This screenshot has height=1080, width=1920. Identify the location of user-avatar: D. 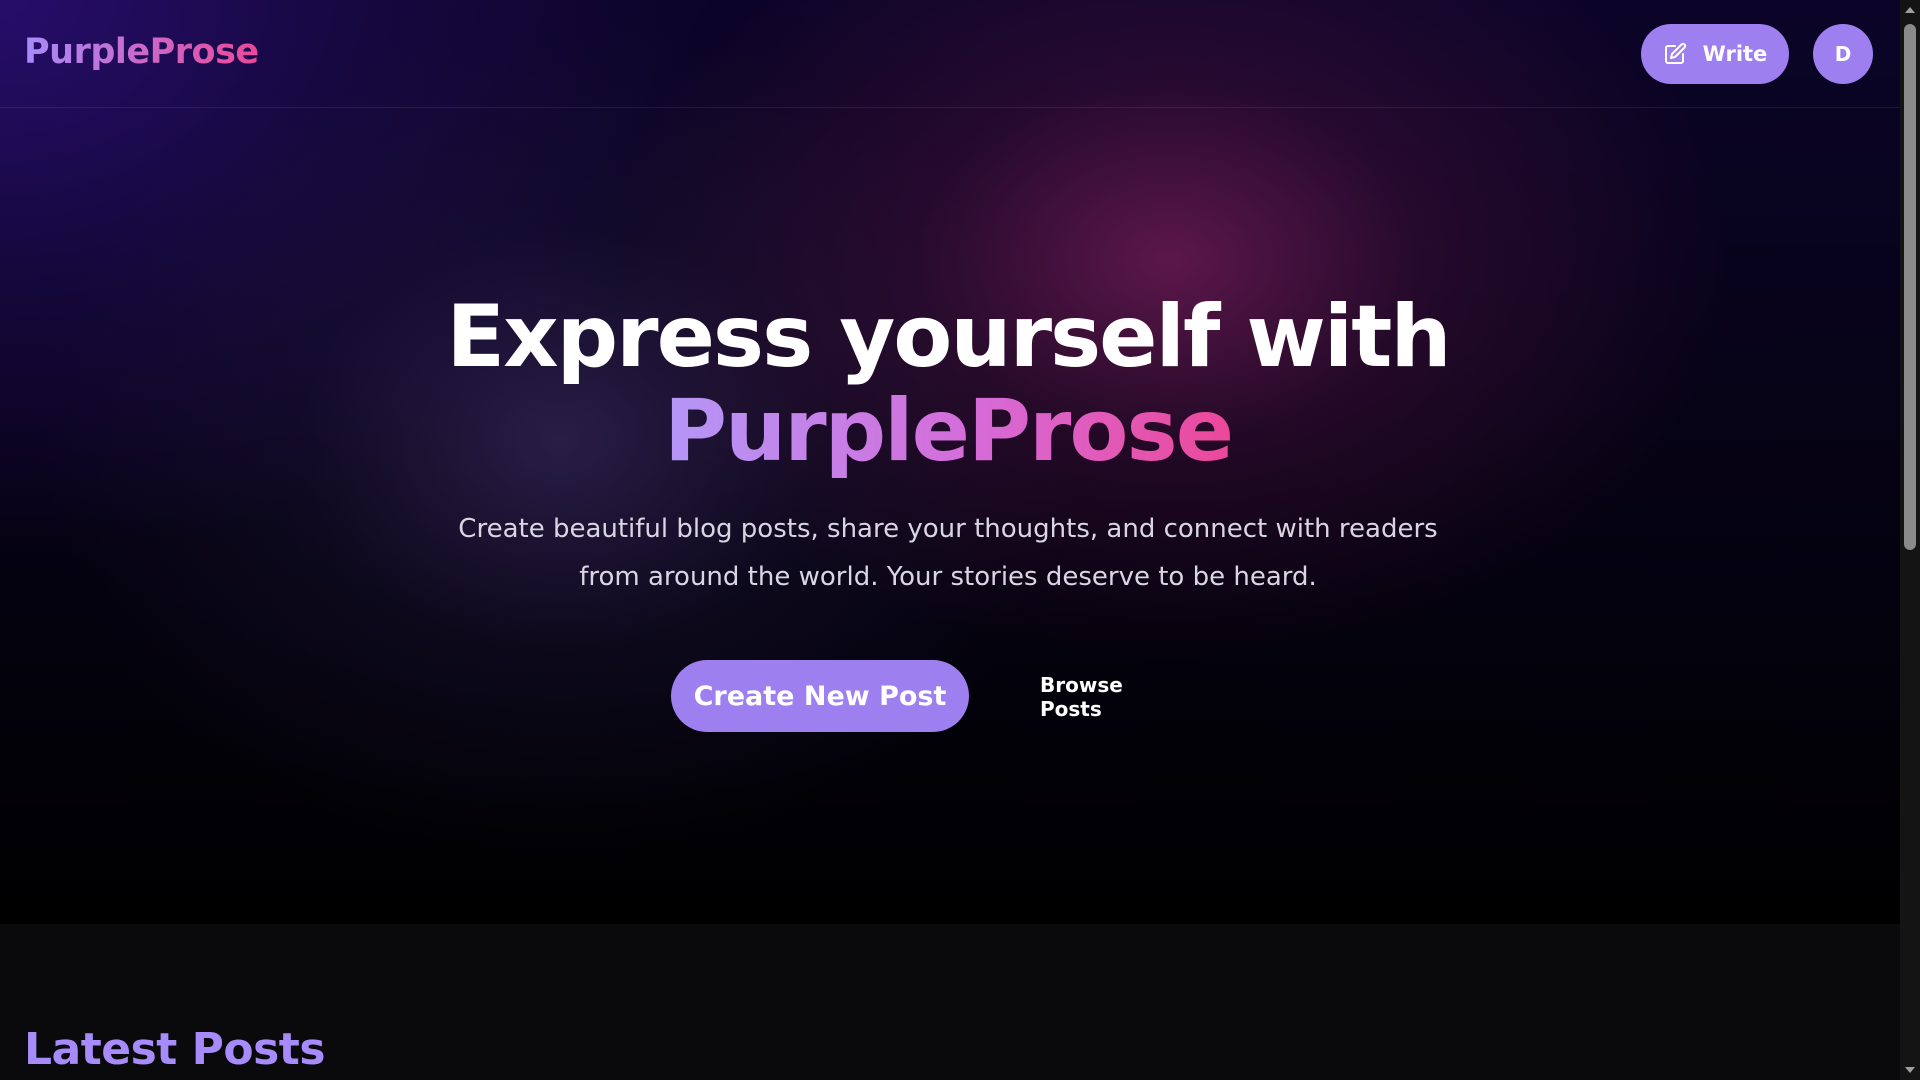
(1843, 54).